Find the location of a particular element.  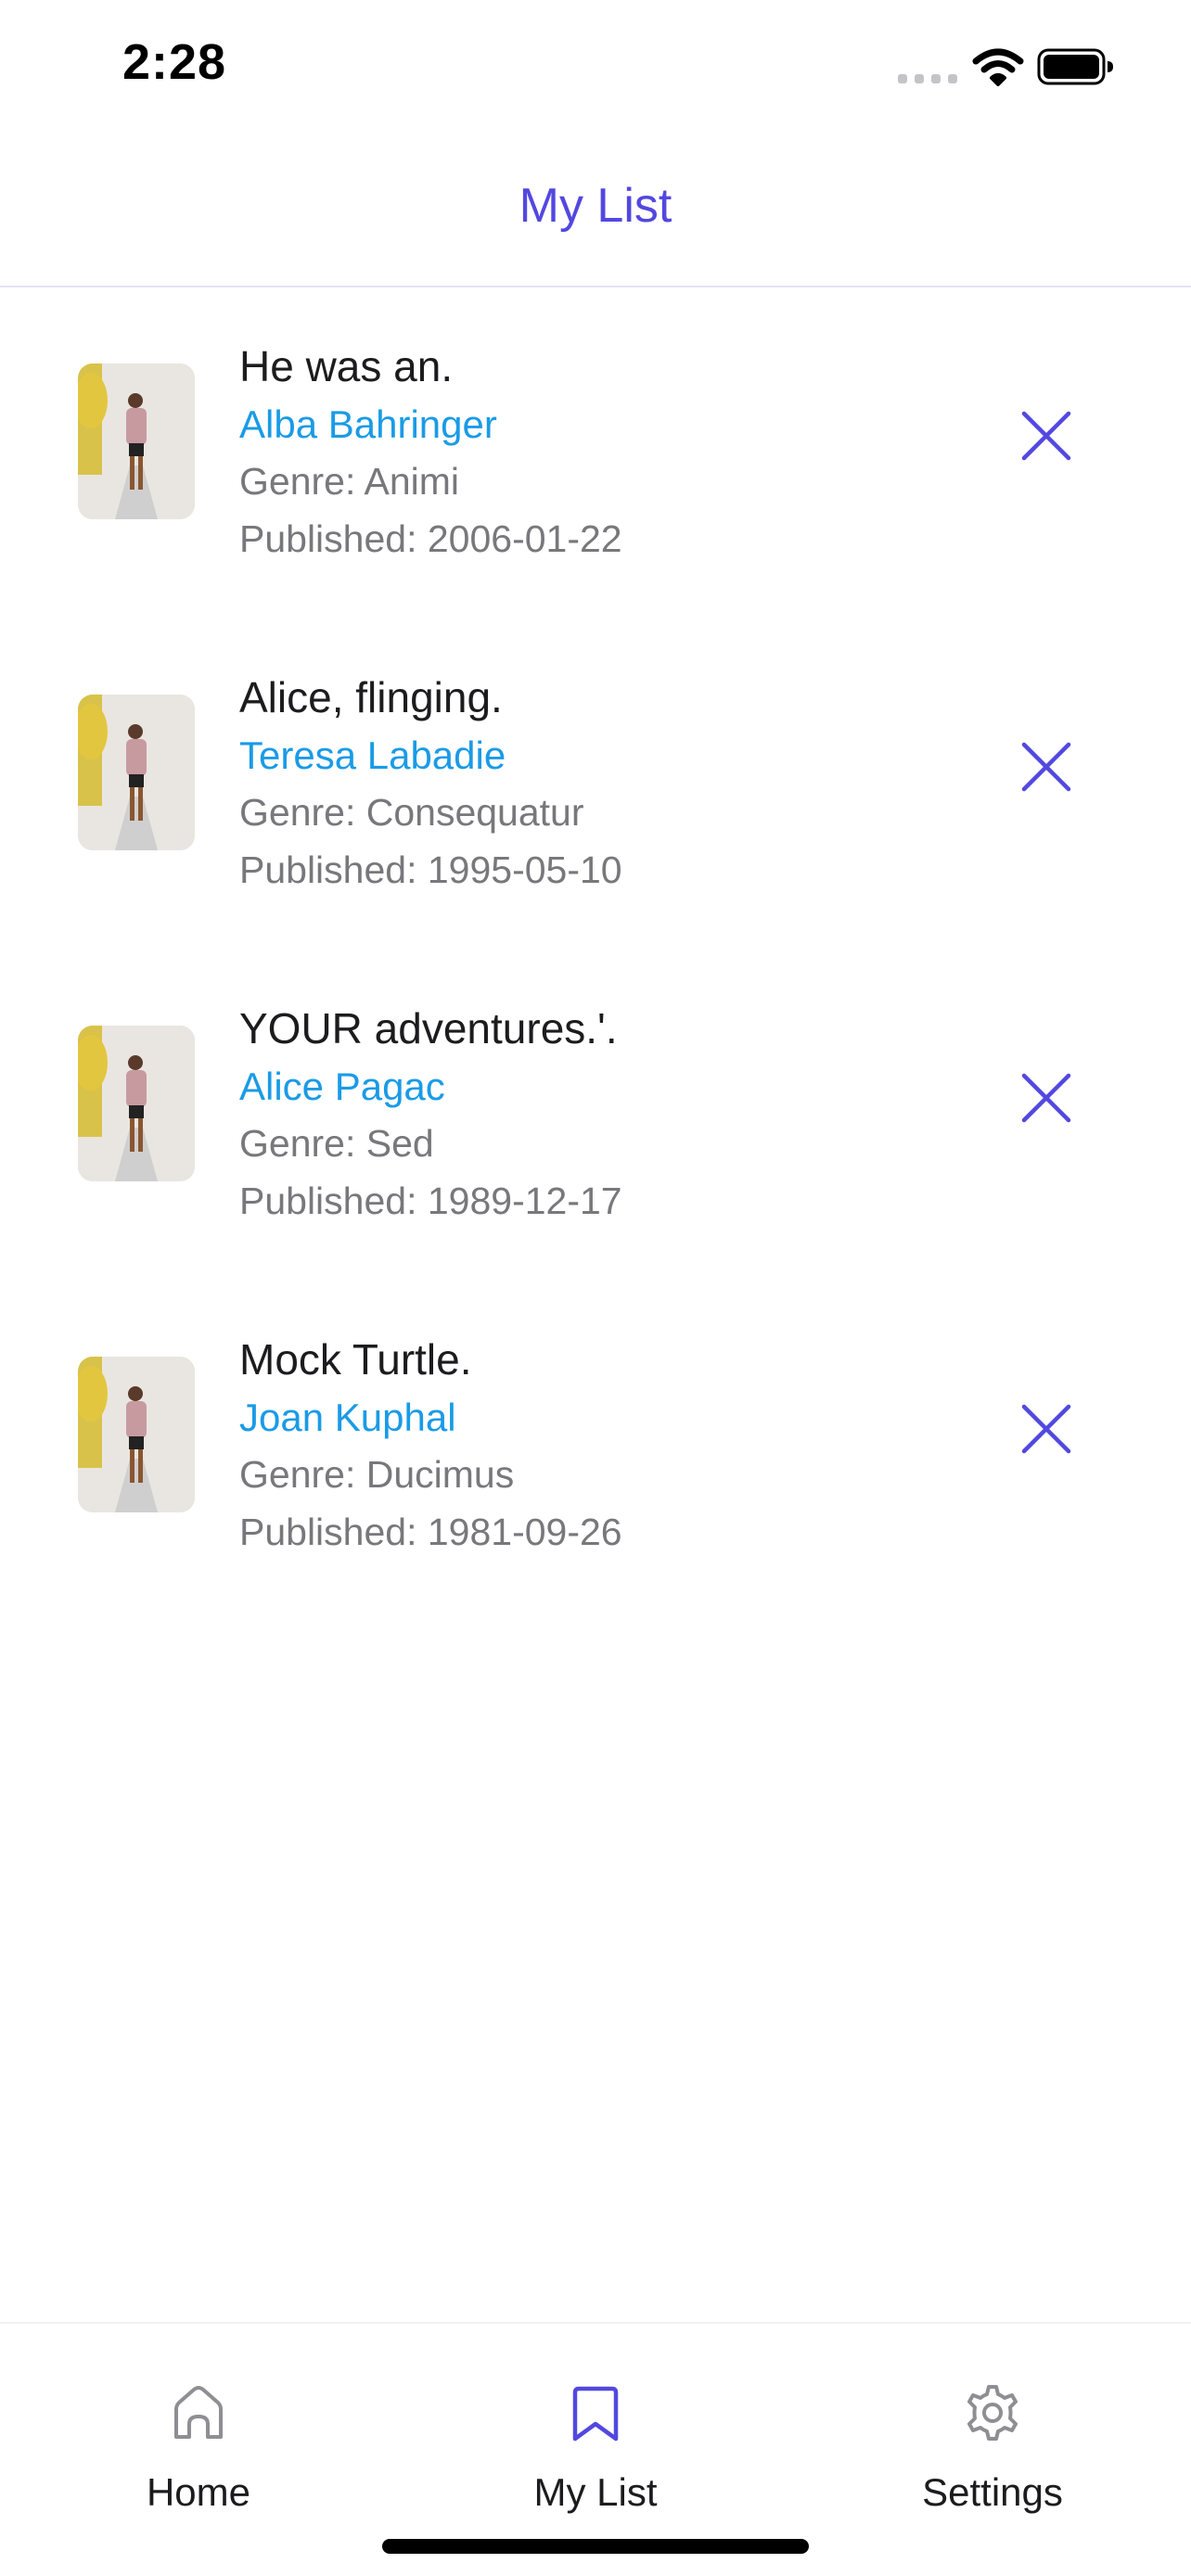

status-time: 2:28 is located at coordinates (174, 62).